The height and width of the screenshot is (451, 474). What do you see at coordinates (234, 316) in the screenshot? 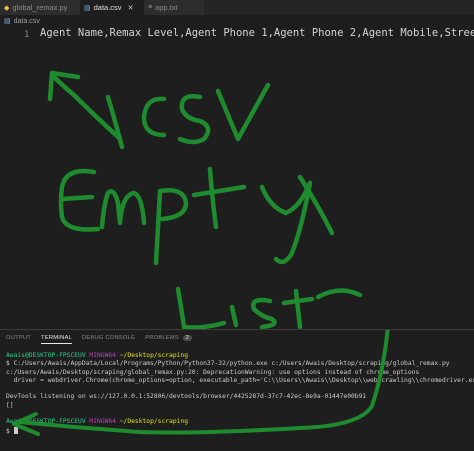
I see `letter-i` at bounding box center [234, 316].